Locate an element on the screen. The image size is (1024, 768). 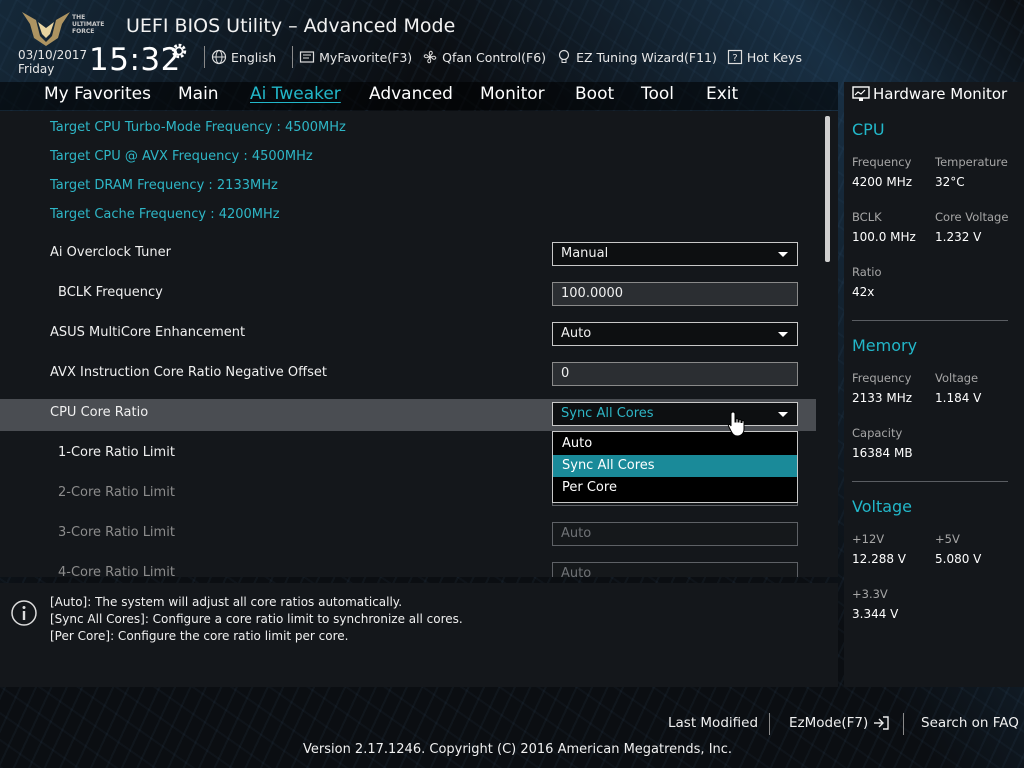
hw-cpu-frequency-label: Frequency is located at coordinates (882, 162).